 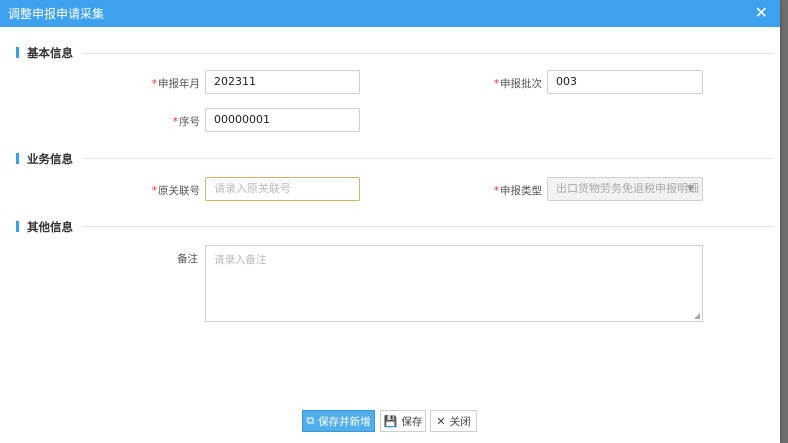 I want to click on declare-month-label: *申报年月, so click(x=175, y=84).